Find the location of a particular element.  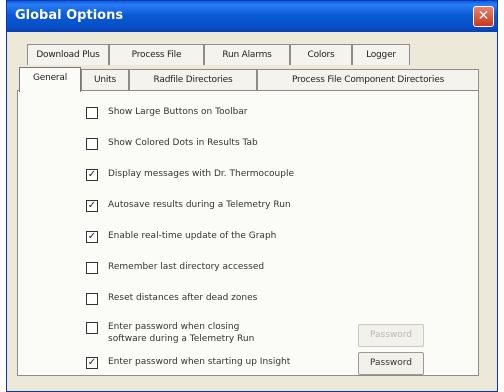

title-bar: Global Options ✕ is located at coordinates (252, 16).